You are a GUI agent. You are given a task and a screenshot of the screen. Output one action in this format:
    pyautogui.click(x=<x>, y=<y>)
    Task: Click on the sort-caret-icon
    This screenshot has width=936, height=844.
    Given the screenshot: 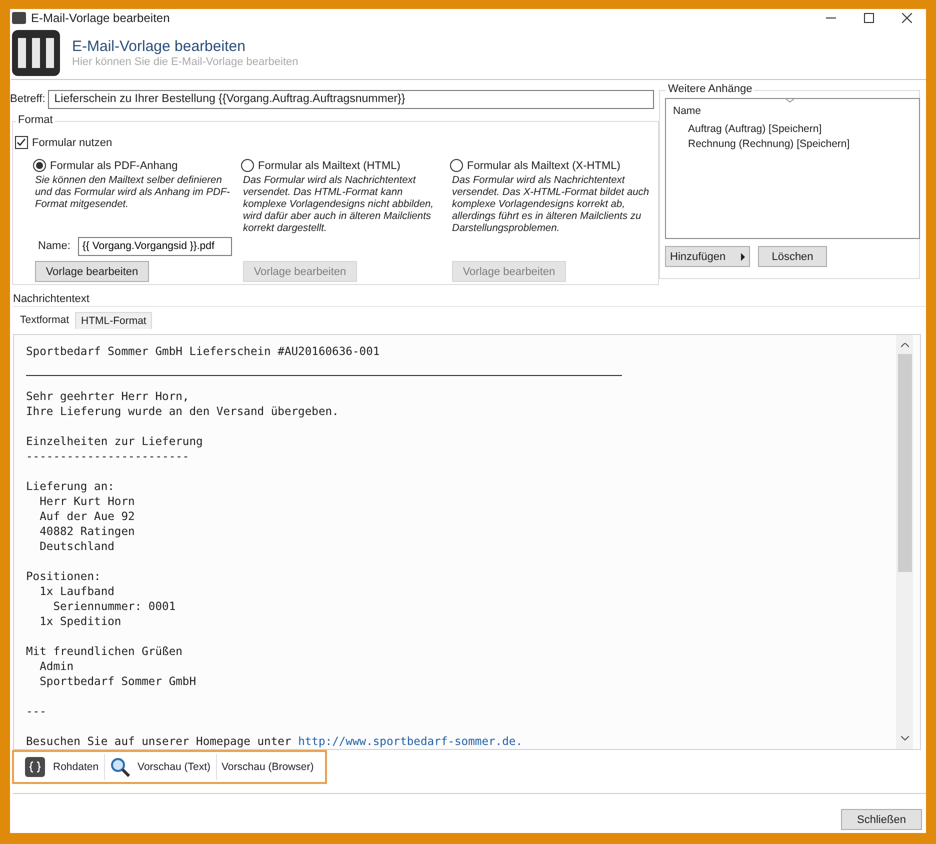 What is the action you would take?
    pyautogui.click(x=790, y=101)
    